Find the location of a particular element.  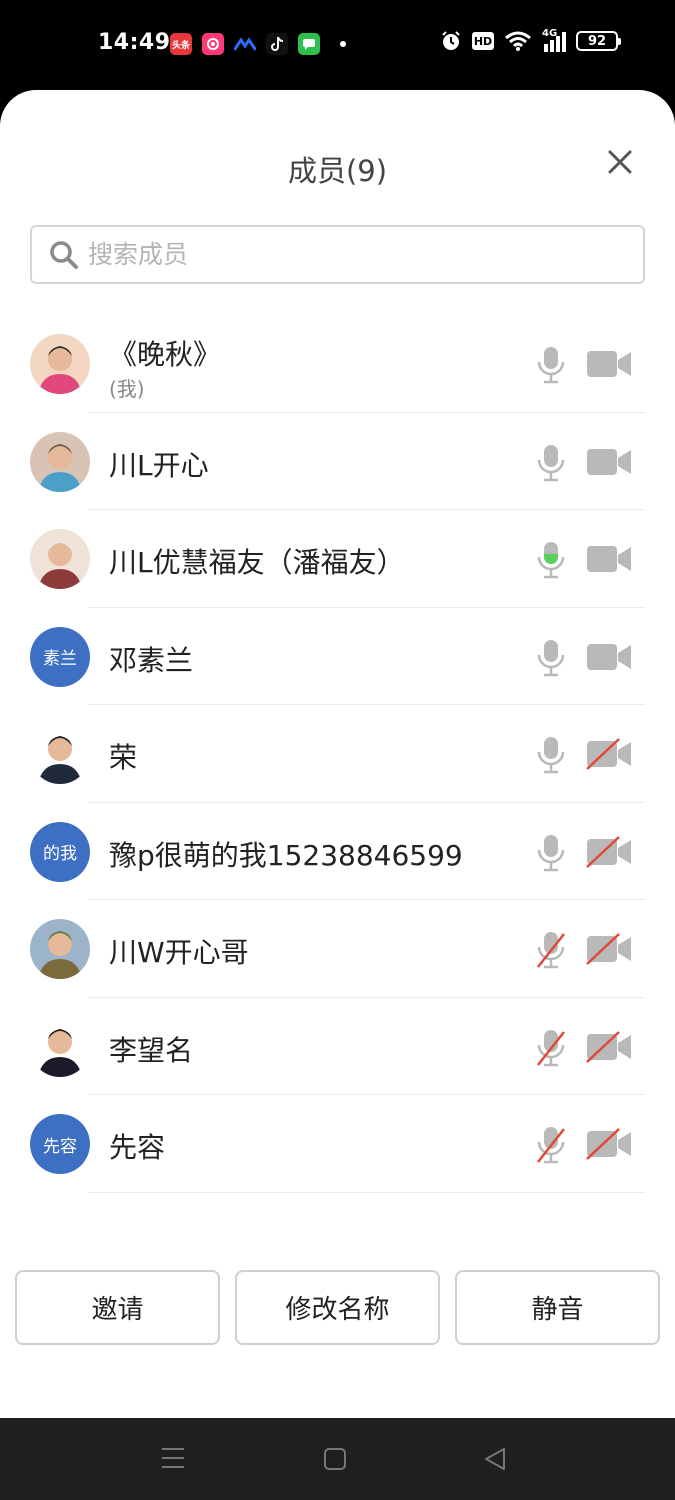

member-name: 川L开心 is located at coordinates (159, 465).